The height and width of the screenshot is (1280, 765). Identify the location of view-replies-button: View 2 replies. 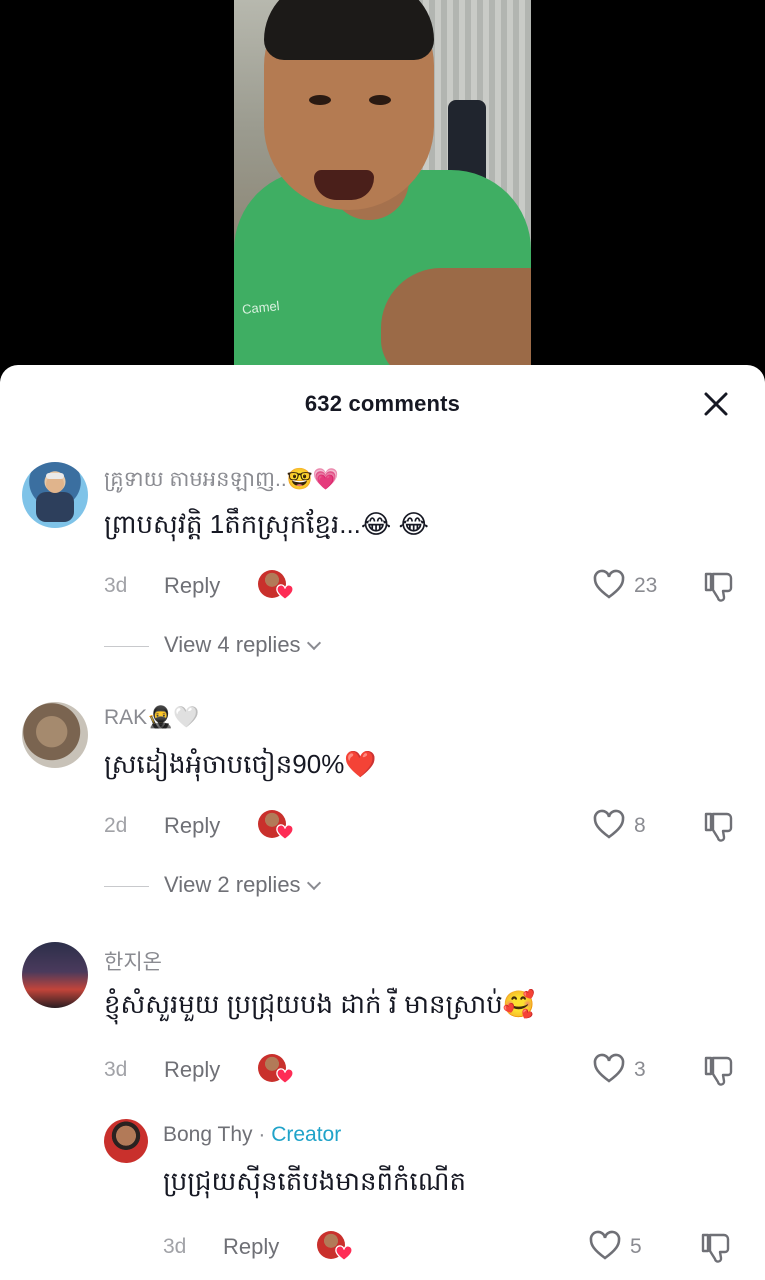
(242, 885).